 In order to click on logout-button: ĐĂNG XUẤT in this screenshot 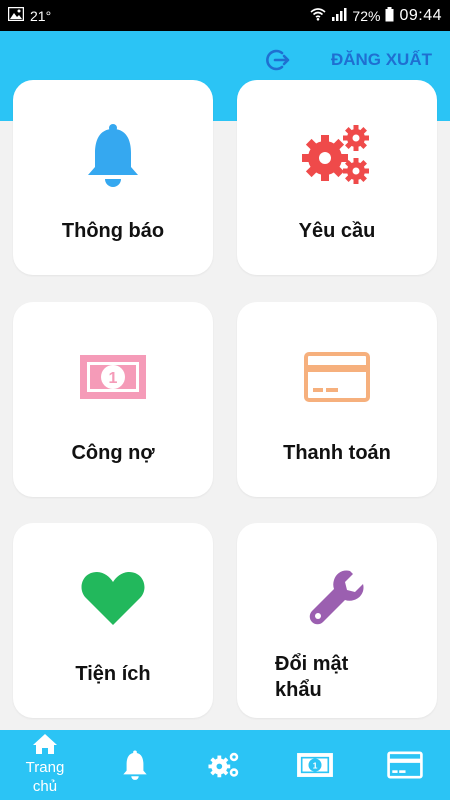, I will do `click(348, 60)`.